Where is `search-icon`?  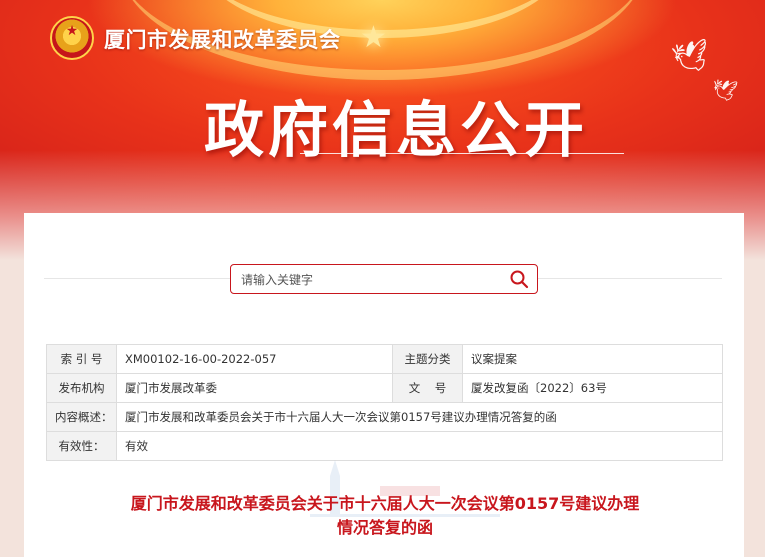
search-icon is located at coordinates (519, 279).